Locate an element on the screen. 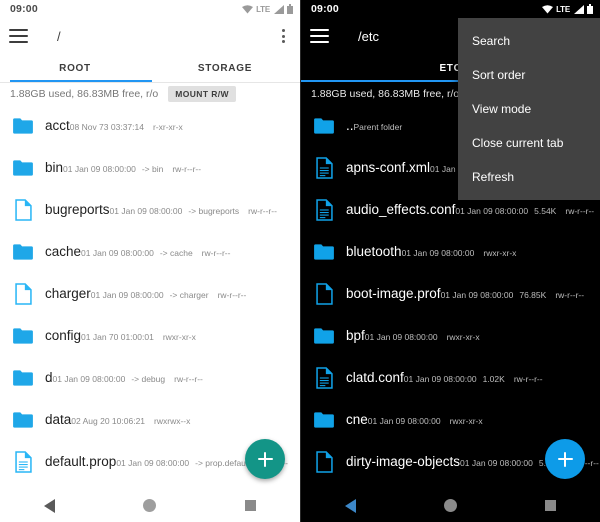  file-name: cache is located at coordinates (63, 251).